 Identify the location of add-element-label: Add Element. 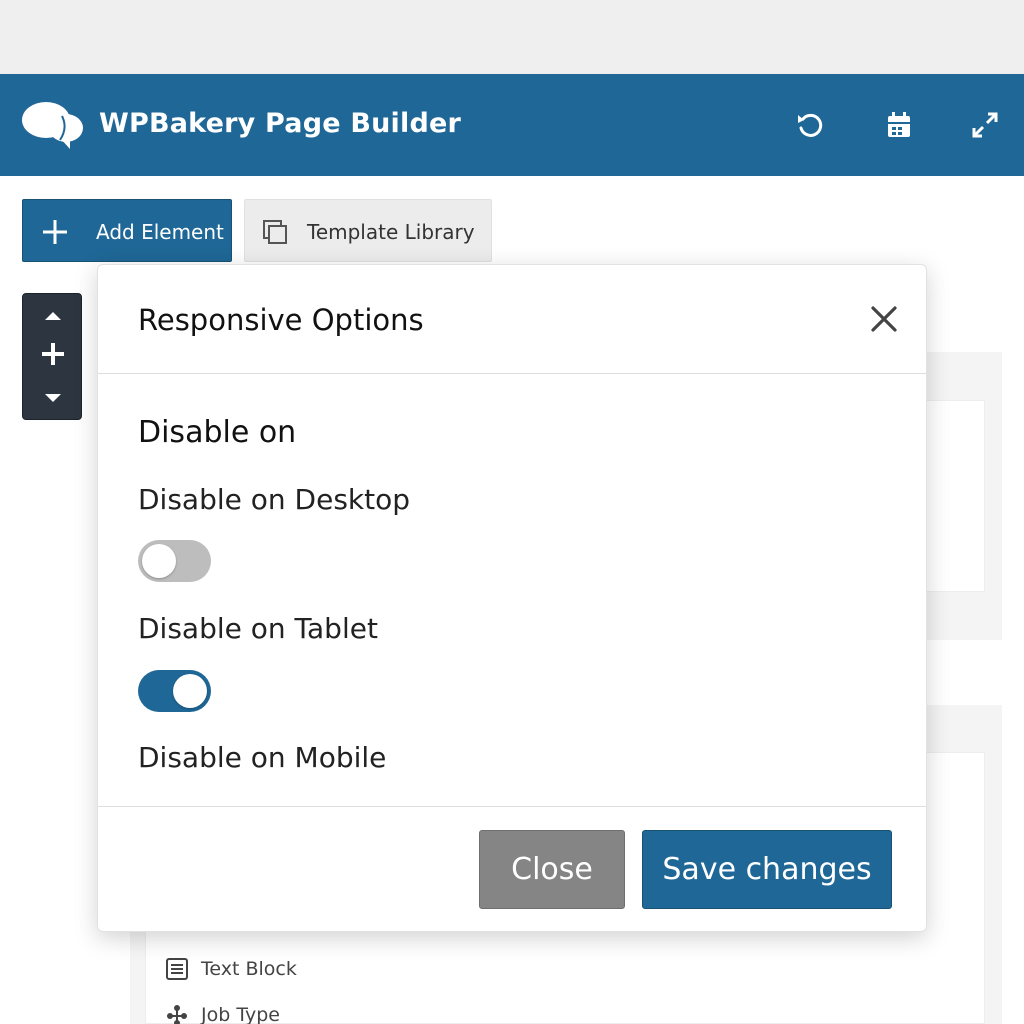
(160, 232).